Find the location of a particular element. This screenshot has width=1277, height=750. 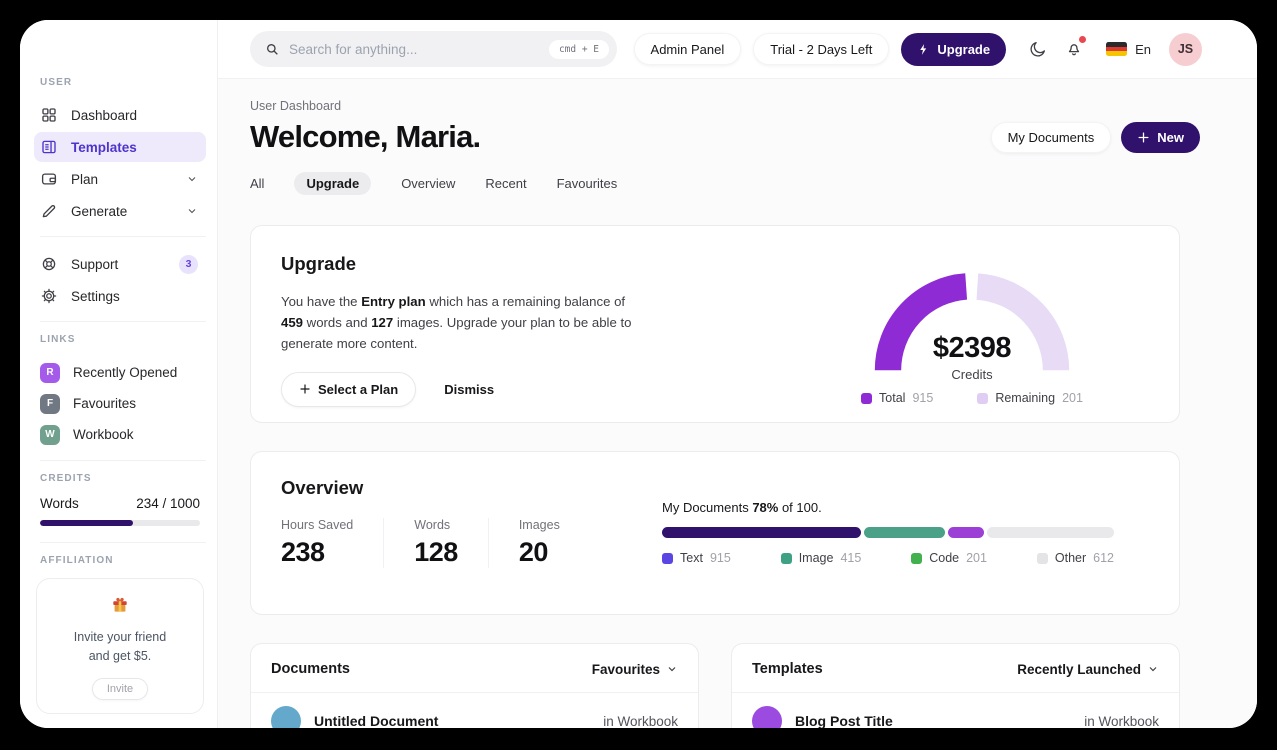

affiliation-text-line1: Invite your friend is located at coordinates (120, 637).